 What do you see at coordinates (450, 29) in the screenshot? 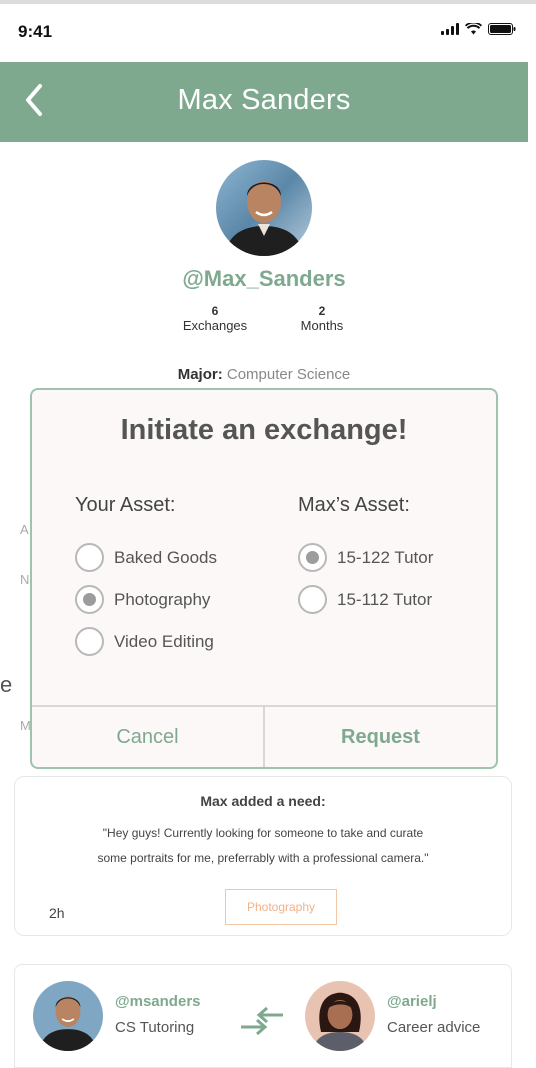
I see `signal-icon` at bounding box center [450, 29].